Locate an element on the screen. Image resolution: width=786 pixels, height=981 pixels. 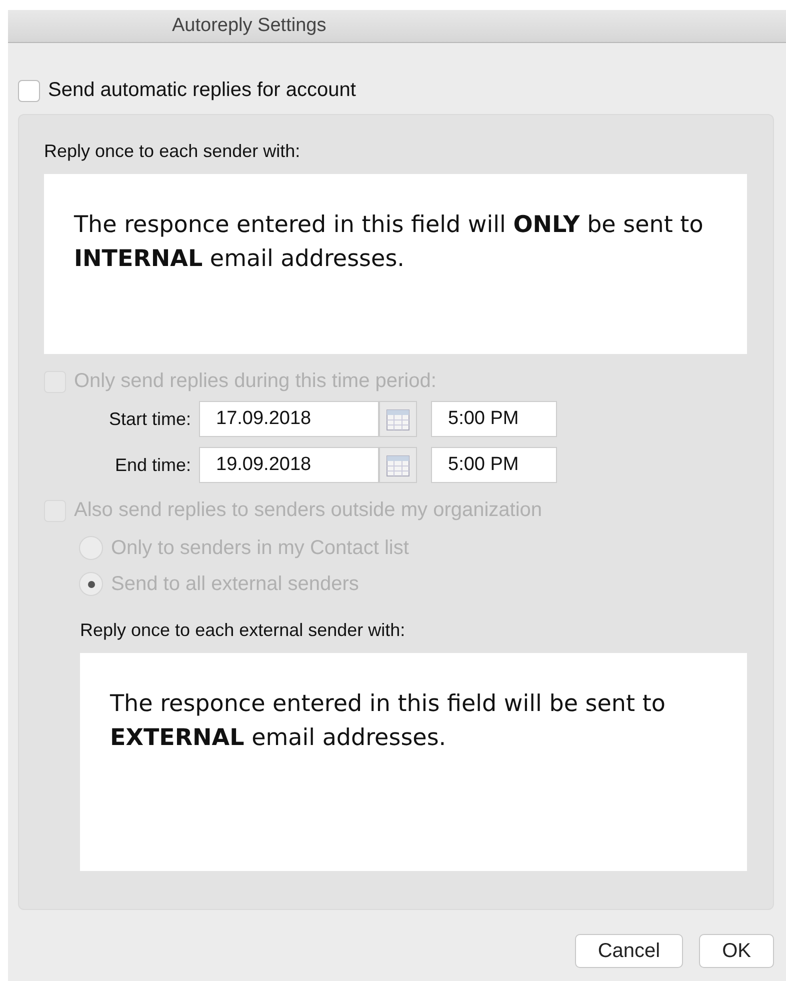
time-label: Start time: is located at coordinates (149, 419).